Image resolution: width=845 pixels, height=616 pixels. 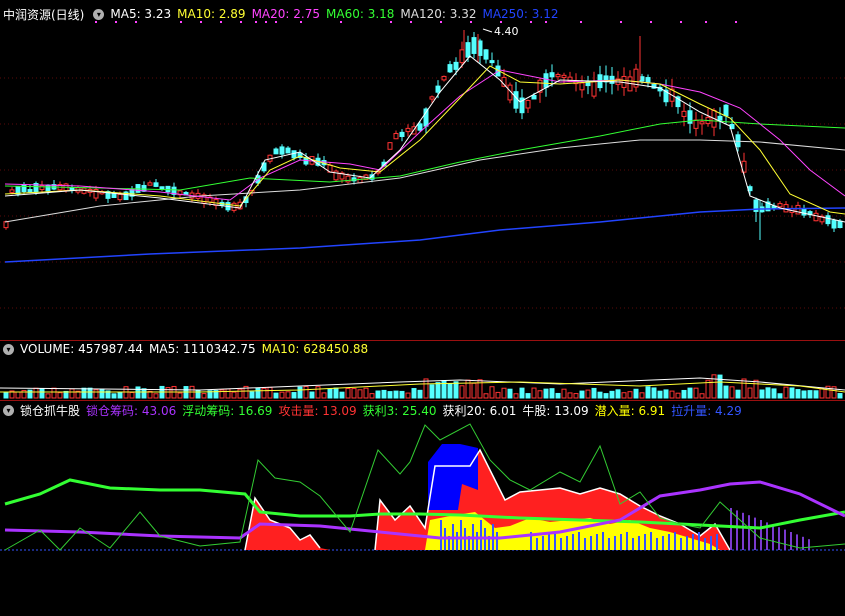 I want to click on volume-chart, so click(x=422, y=371).